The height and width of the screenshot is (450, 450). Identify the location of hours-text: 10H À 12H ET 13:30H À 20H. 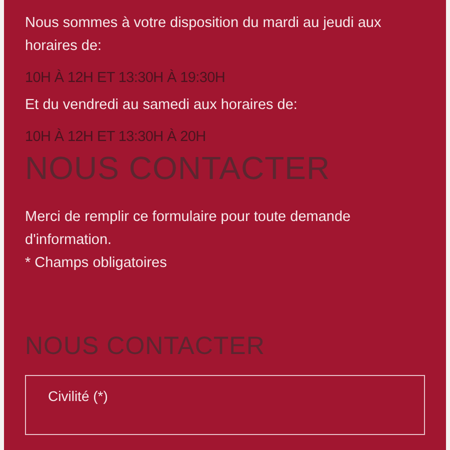
(116, 137).